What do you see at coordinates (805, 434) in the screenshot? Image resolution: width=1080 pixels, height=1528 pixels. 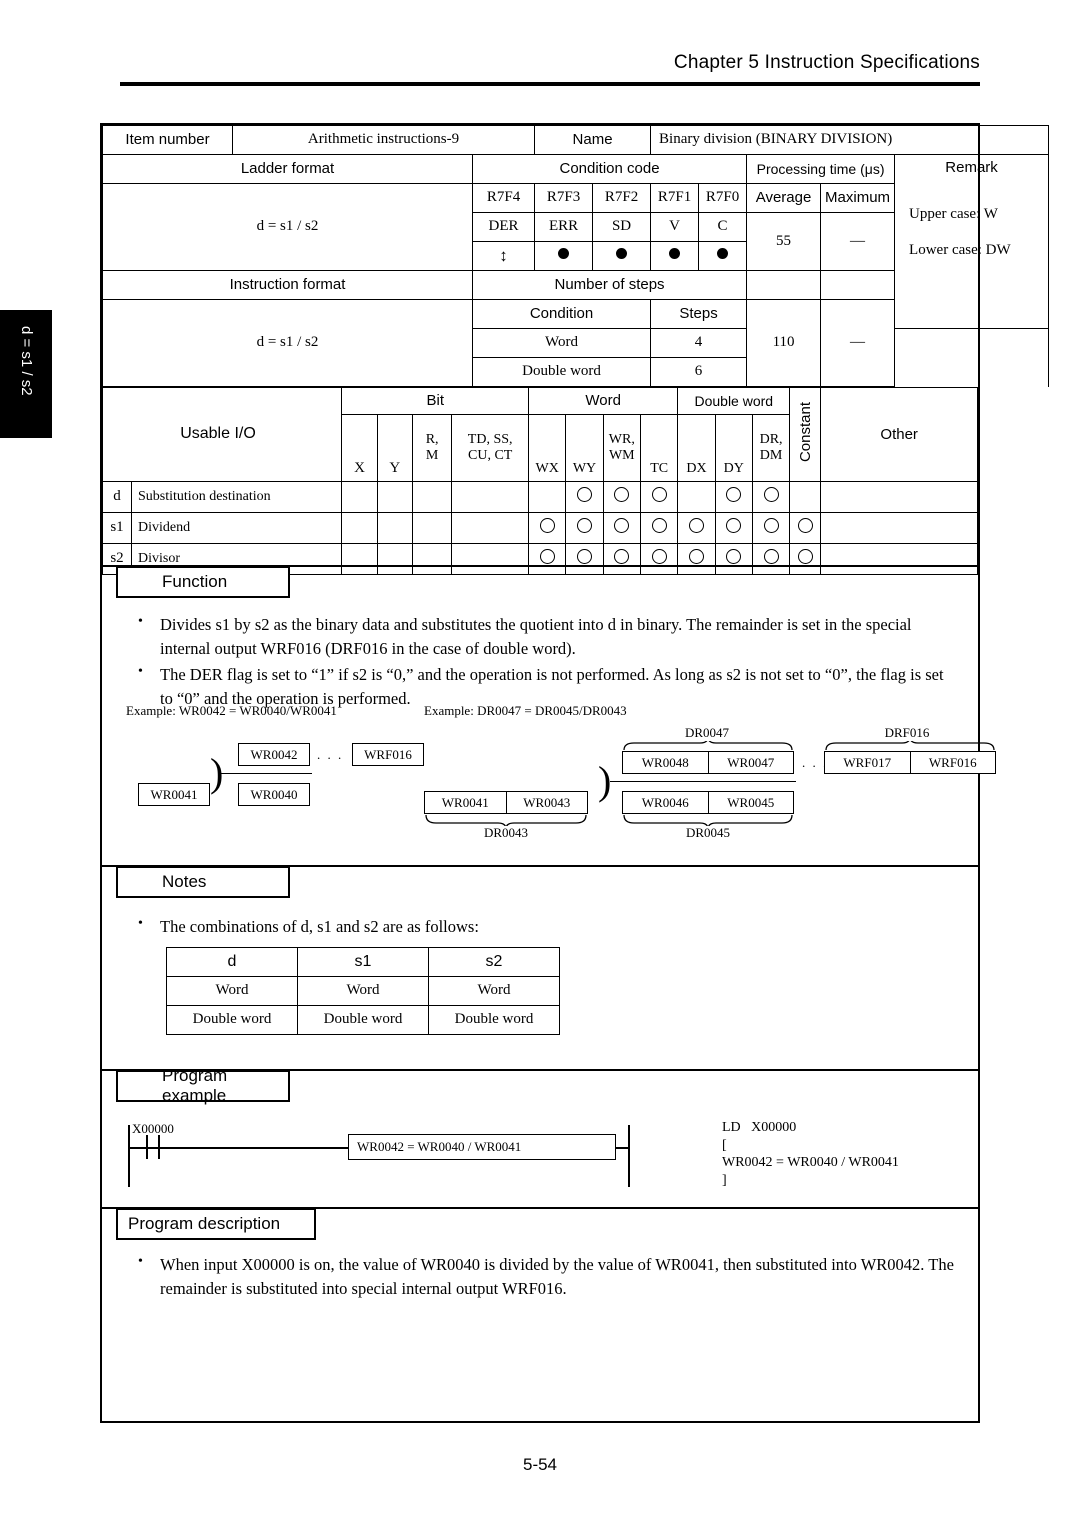 I see `io-constant-header: Constant` at bounding box center [805, 434].